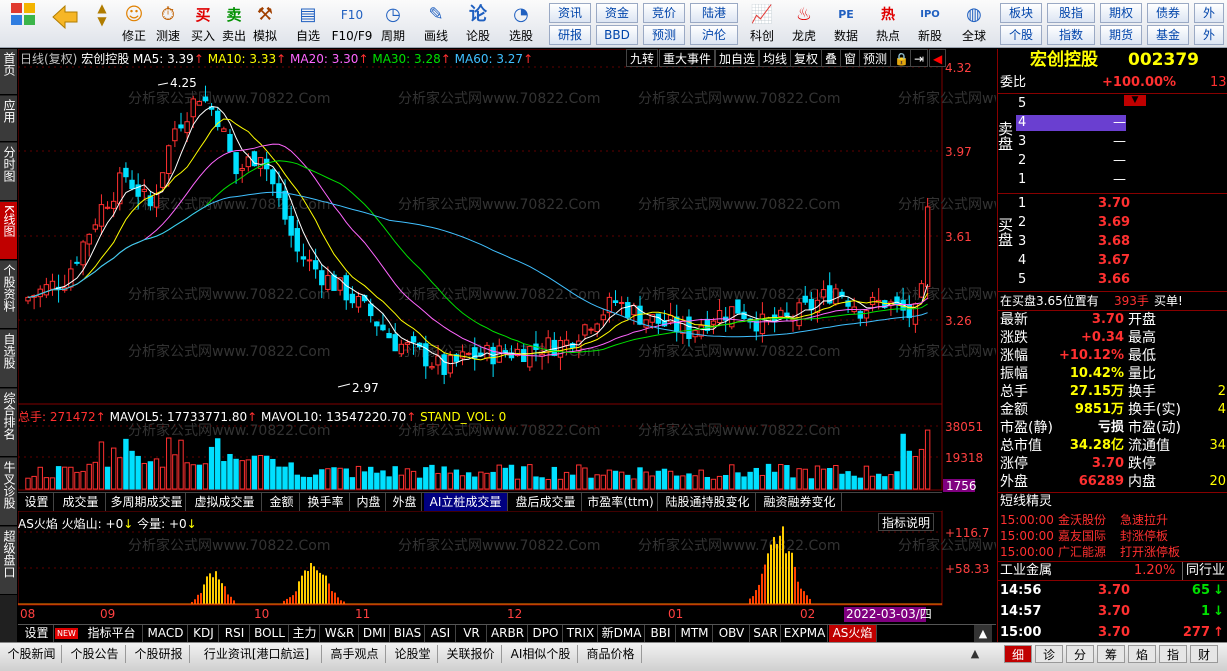 The height and width of the screenshot is (671, 1227). Describe the element at coordinates (1049, 654) in the screenshot. I see `quote-tab-1: 诊` at that location.